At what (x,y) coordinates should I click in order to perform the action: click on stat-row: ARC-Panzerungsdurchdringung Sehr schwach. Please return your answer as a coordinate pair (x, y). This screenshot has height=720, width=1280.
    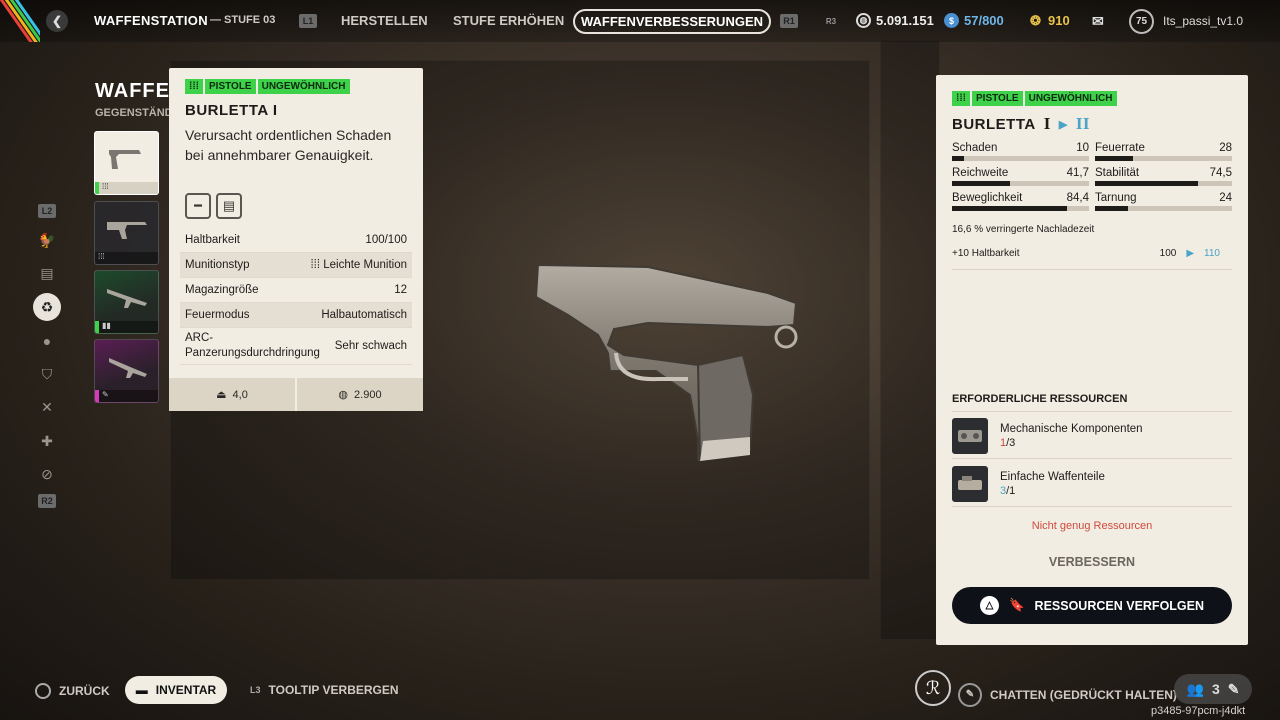
    Looking at the image, I should click on (296, 346).